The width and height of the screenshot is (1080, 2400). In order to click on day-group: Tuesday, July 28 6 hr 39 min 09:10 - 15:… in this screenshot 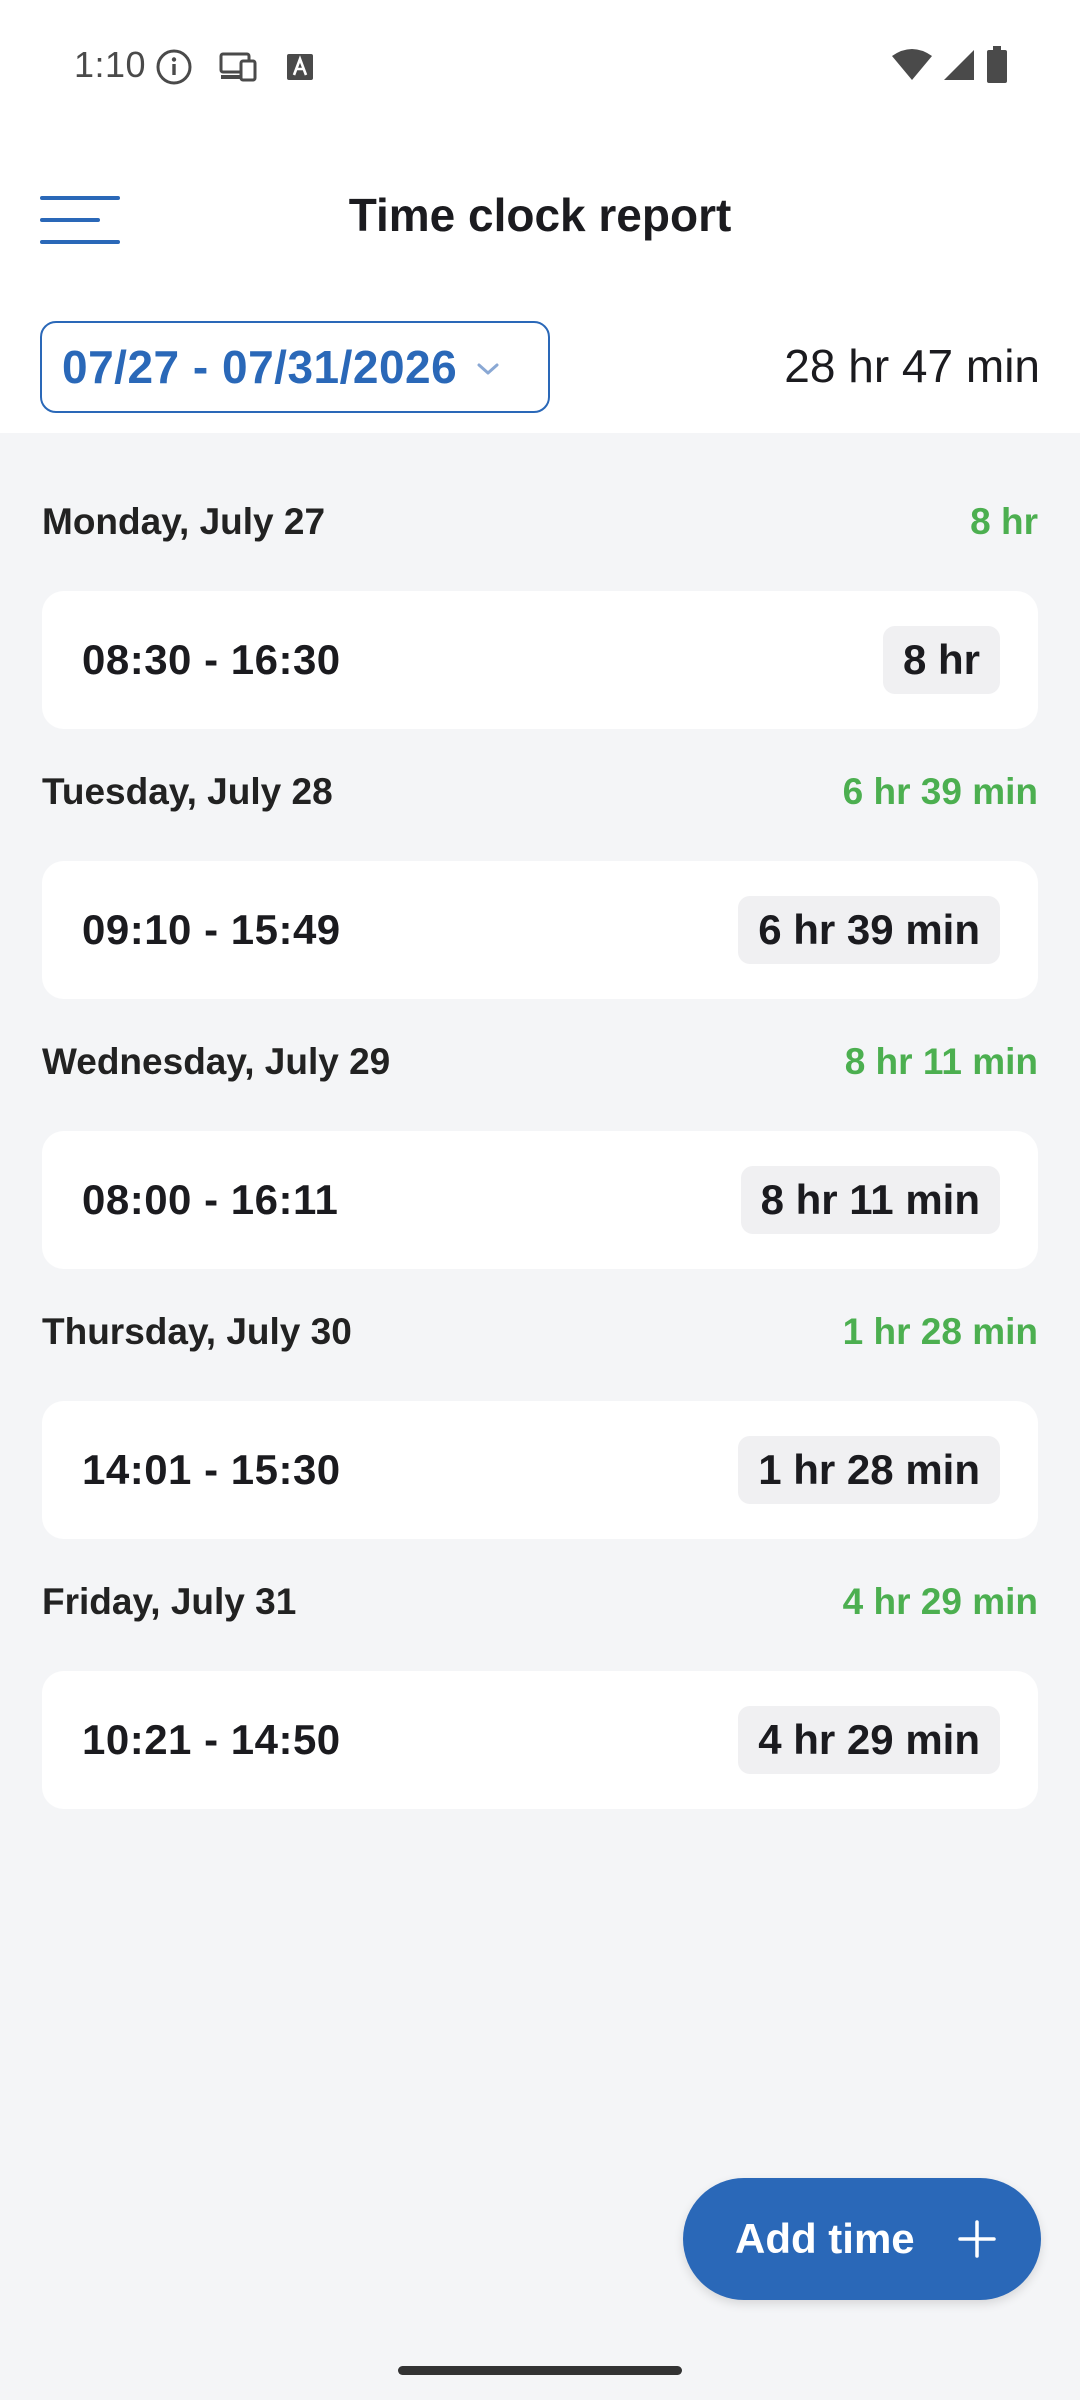, I will do `click(540, 851)`.